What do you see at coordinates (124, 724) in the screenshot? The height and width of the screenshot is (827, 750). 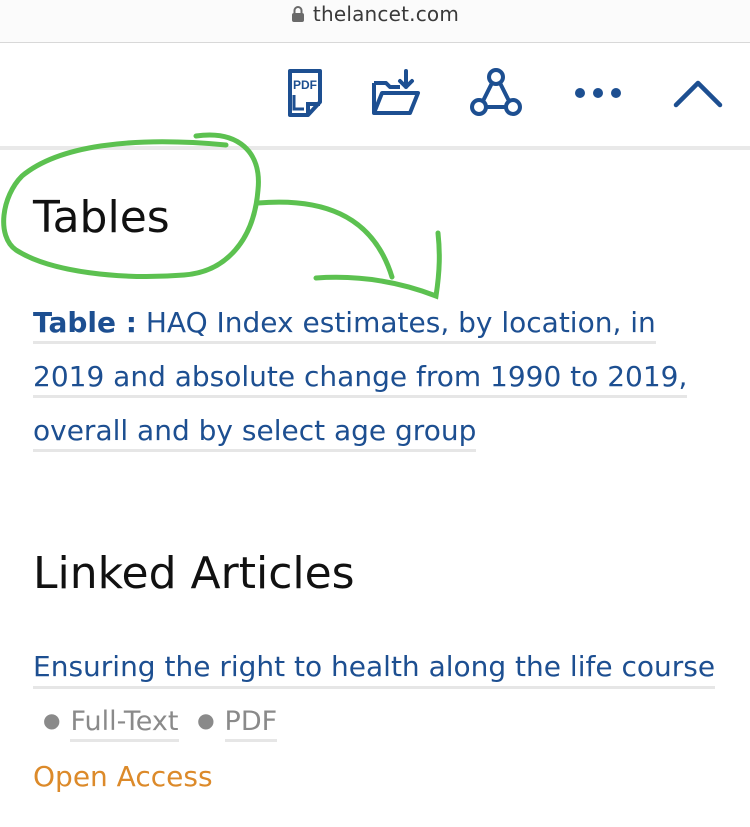 I see `full-text-link: Full-Text` at bounding box center [124, 724].